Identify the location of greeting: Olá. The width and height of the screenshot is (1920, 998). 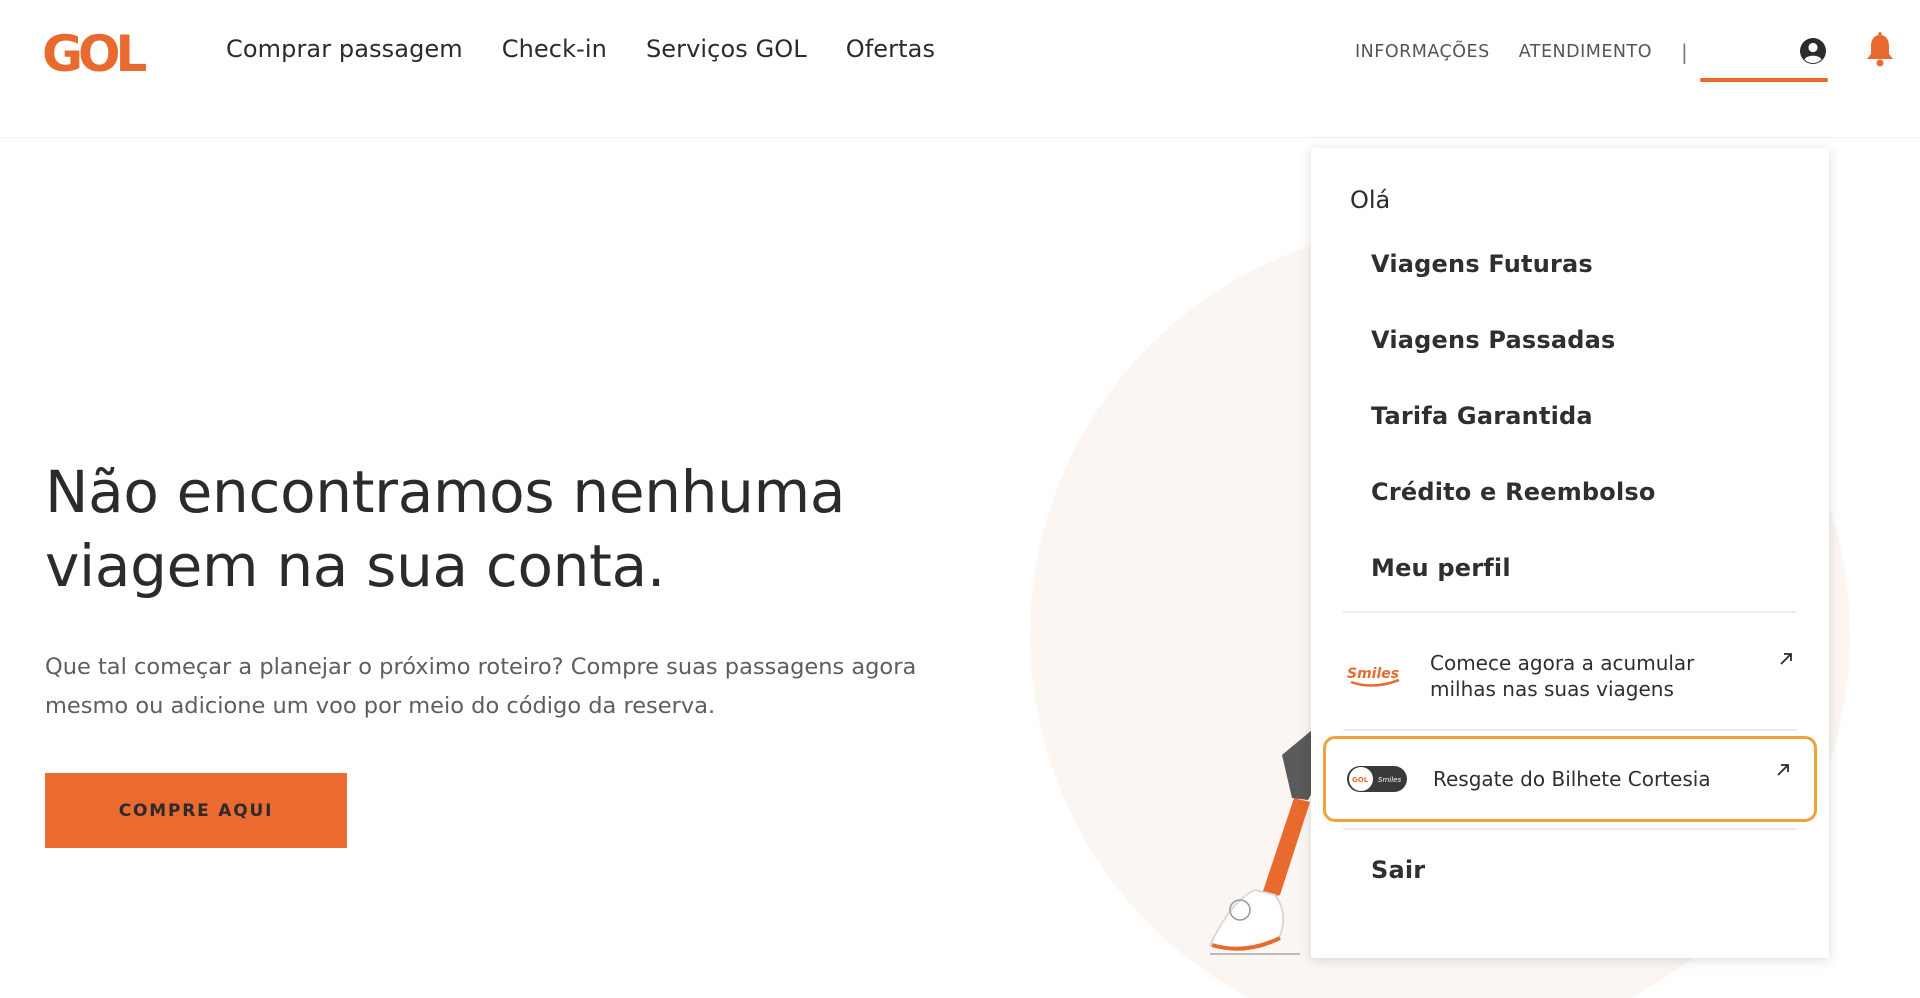
(1370, 200).